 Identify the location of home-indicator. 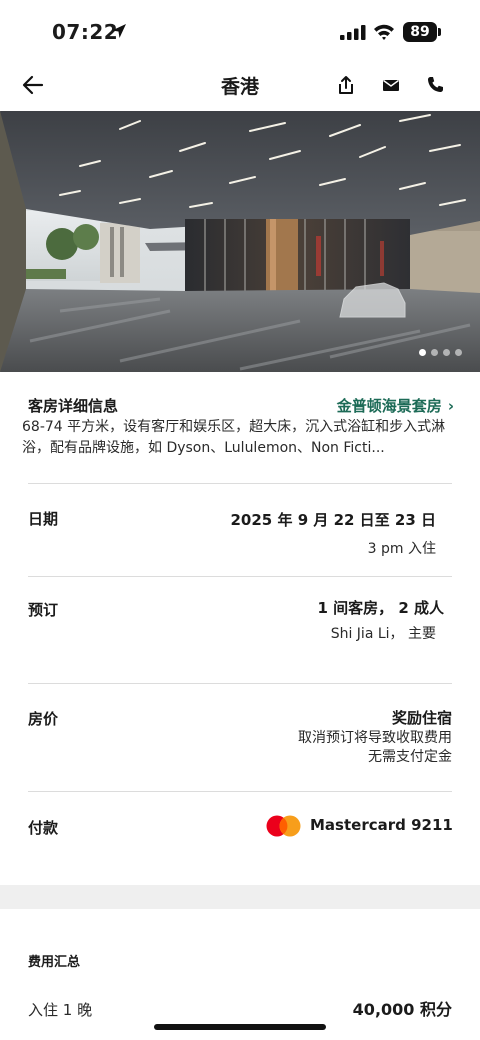
(240, 1027).